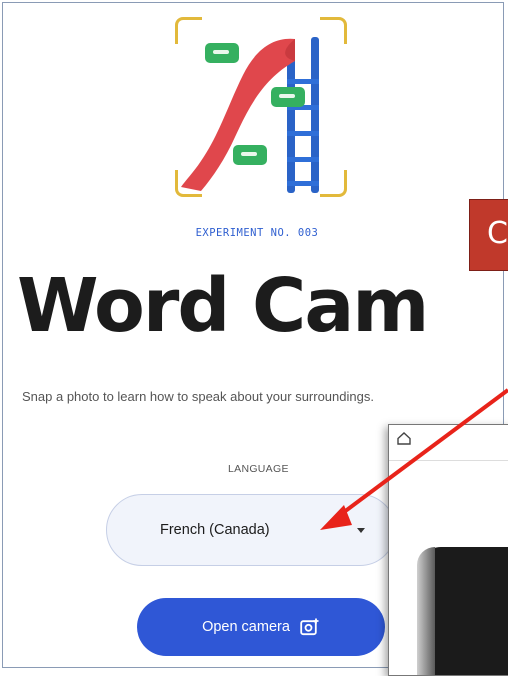 This screenshot has height=676, width=508. What do you see at coordinates (404, 438) in the screenshot?
I see `home-icon` at bounding box center [404, 438].